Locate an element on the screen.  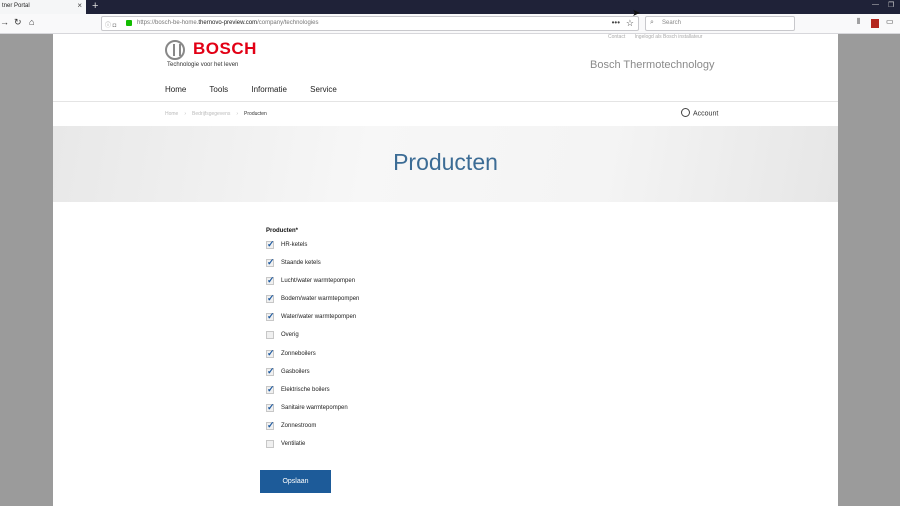
search-placeholder: Search is located at coordinates (672, 23).